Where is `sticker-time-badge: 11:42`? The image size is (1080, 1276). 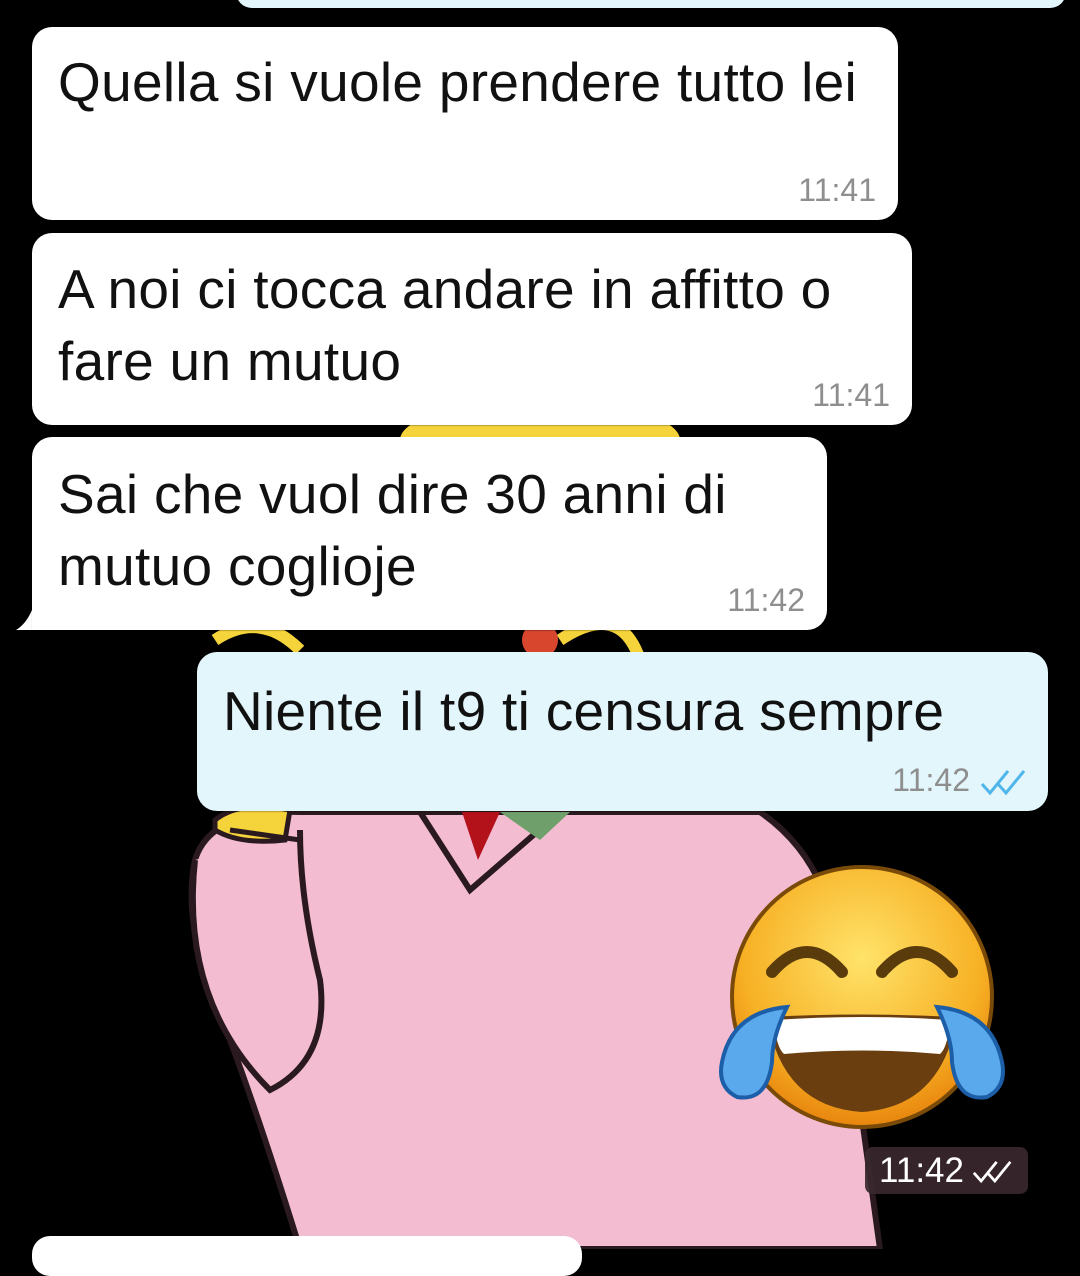
sticker-time-badge: 11:42 is located at coordinates (946, 1170).